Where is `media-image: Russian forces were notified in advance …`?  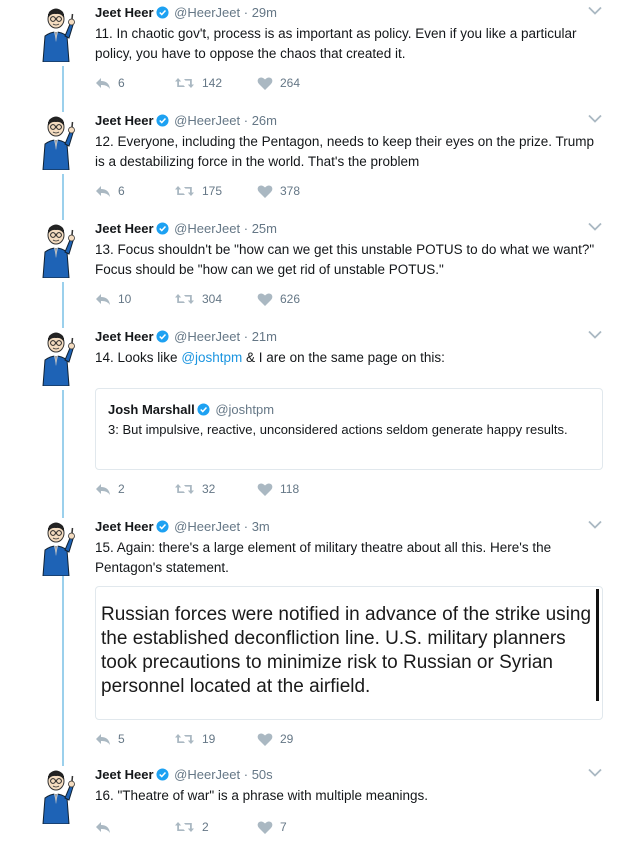 media-image: Russian forces were notified in advance … is located at coordinates (349, 653).